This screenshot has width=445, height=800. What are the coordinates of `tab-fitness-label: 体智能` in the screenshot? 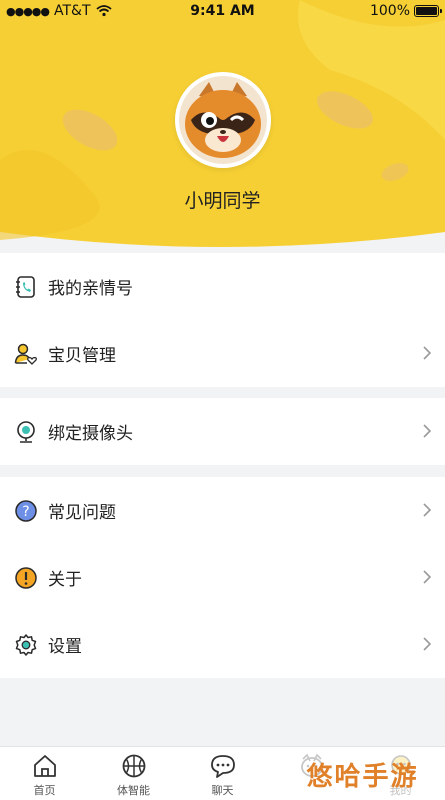 It's located at (133, 790).